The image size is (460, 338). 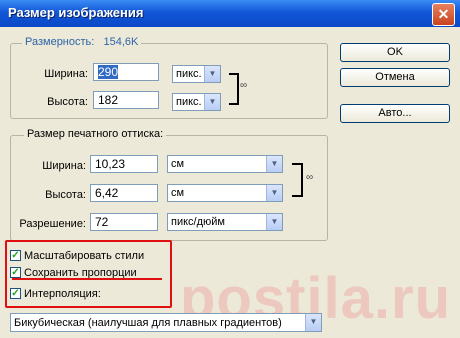 I want to click on doc-height-unit-select: см ▼, so click(x=225, y=193).